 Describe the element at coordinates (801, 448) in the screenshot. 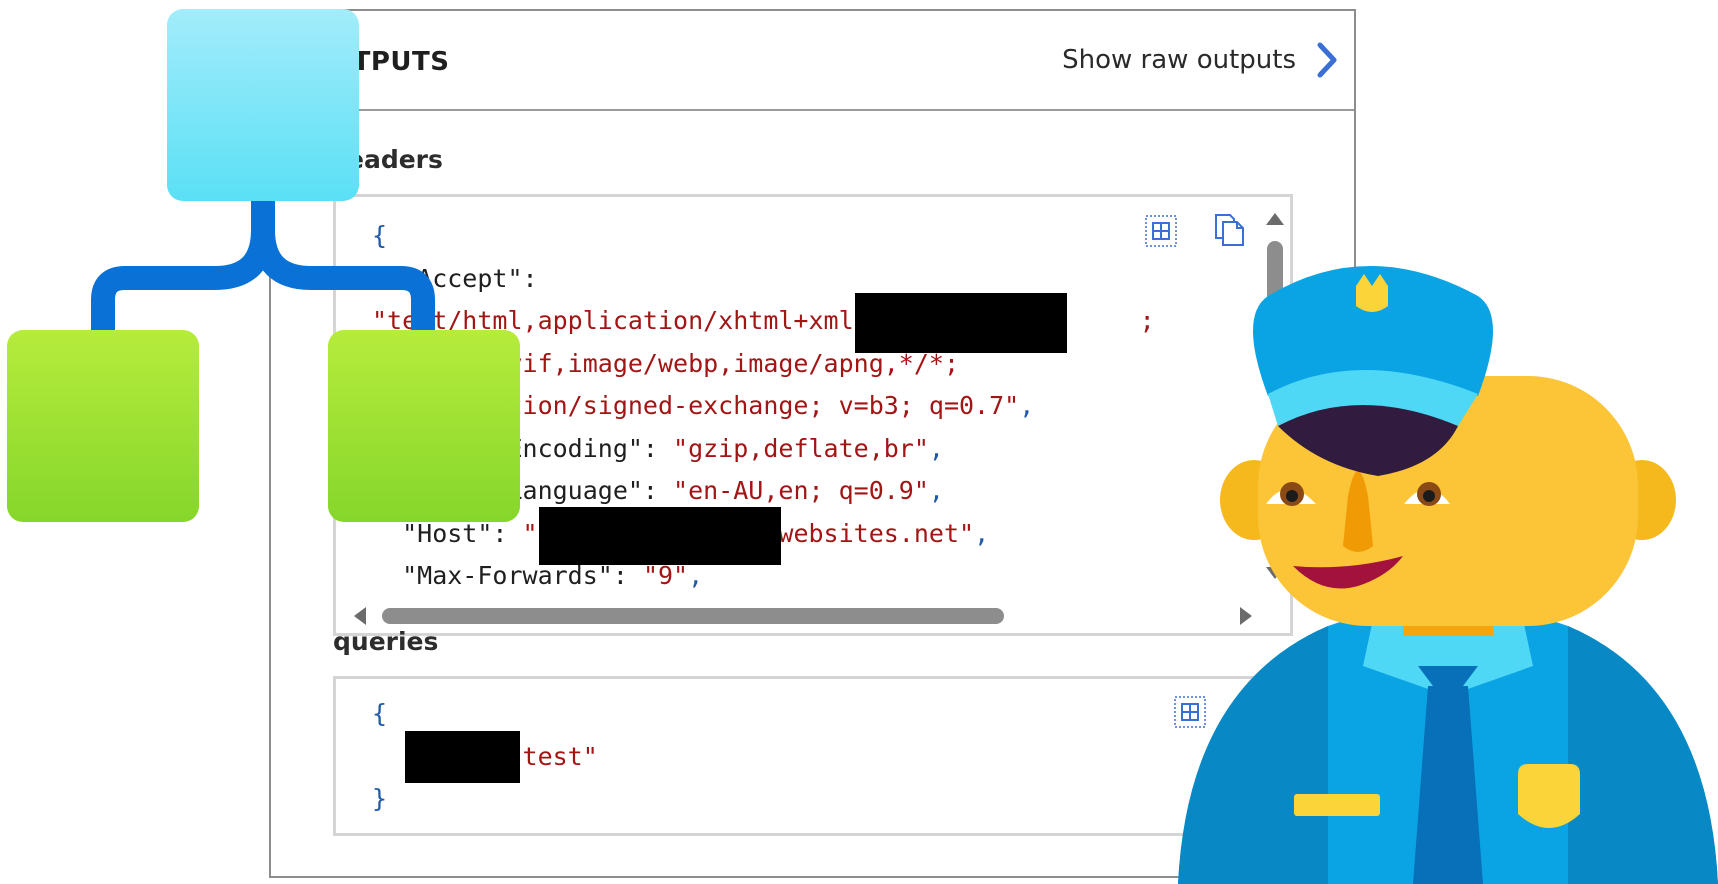

I see `code-token: "gzip,deflate,br"` at that location.